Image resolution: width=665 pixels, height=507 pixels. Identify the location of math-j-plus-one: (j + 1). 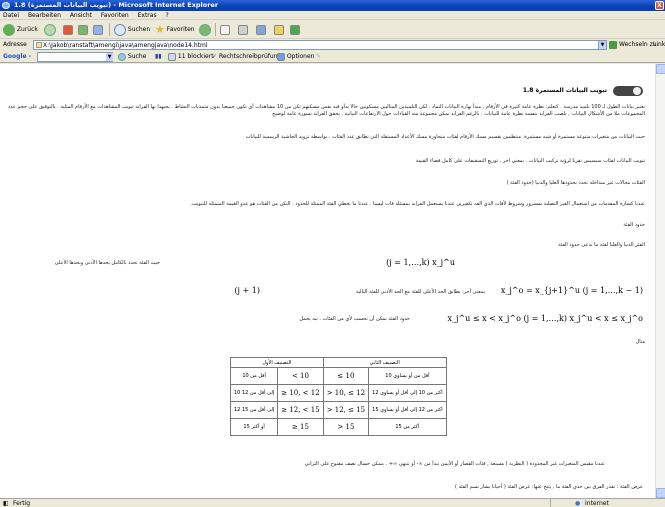
(247, 290).